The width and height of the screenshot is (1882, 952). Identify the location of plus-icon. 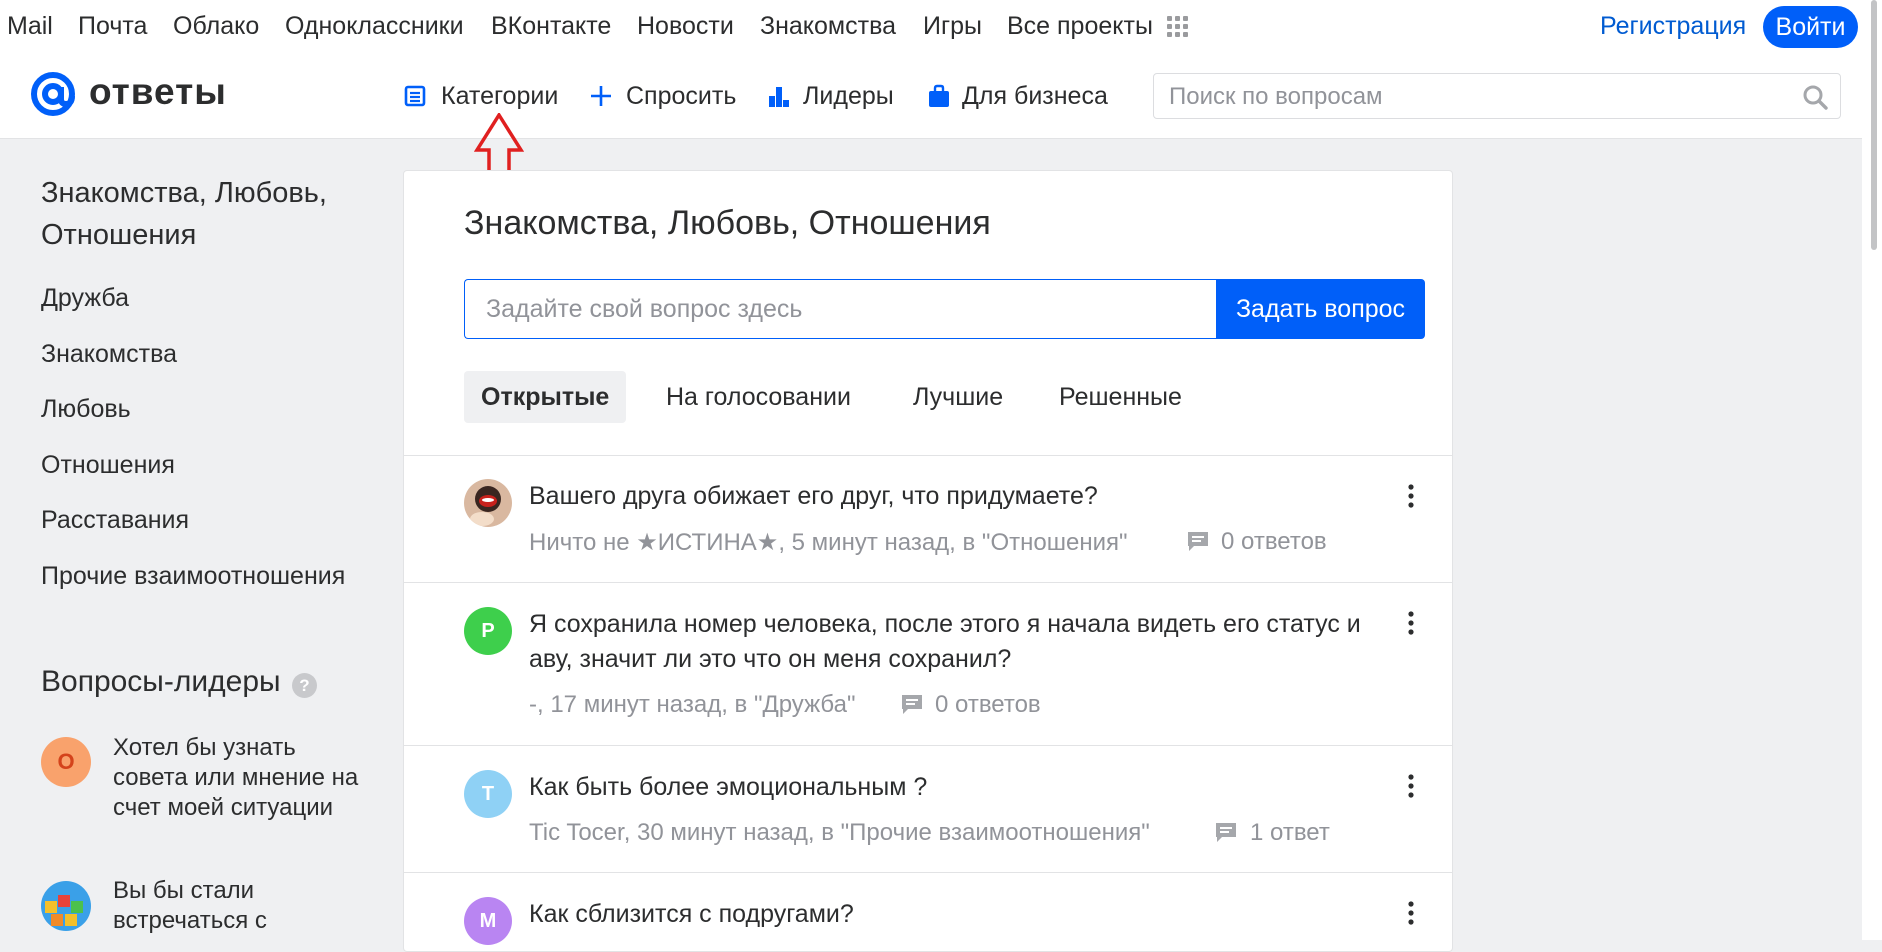
(601, 96).